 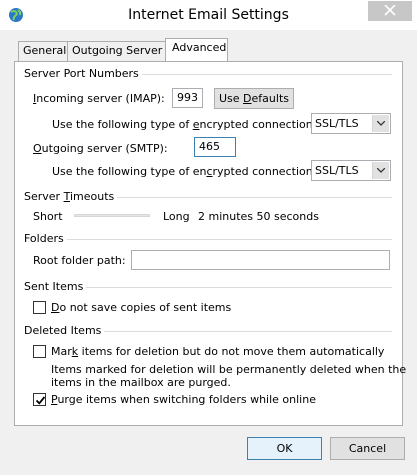 I want to click on checkmark-icon, so click(x=40, y=400).